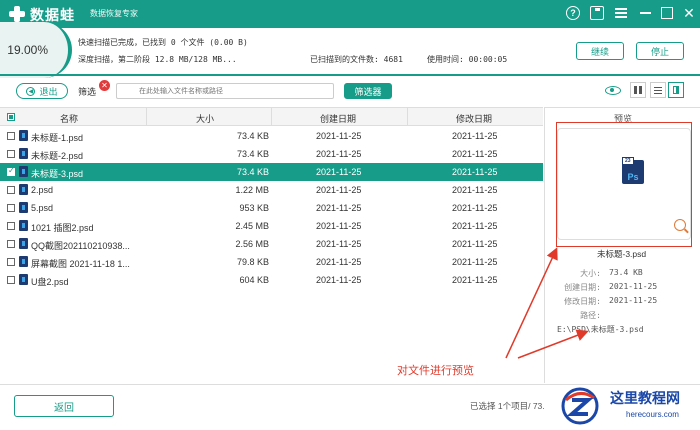 Image resolution: width=700 pixels, height=430 pixels. Describe the element at coordinates (507, 406) in the screenshot. I see `selection-status: 已选择 1个项目/ 73.` at that location.